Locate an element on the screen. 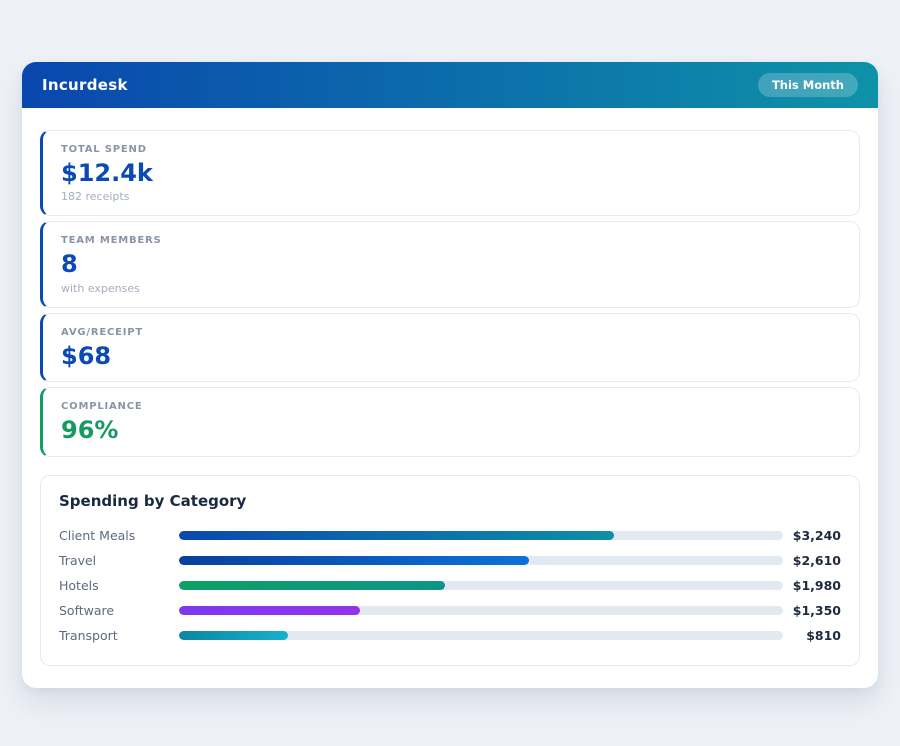 This screenshot has width=900, height=746. chart-row-transport: Transport $810 is located at coordinates (450, 635).